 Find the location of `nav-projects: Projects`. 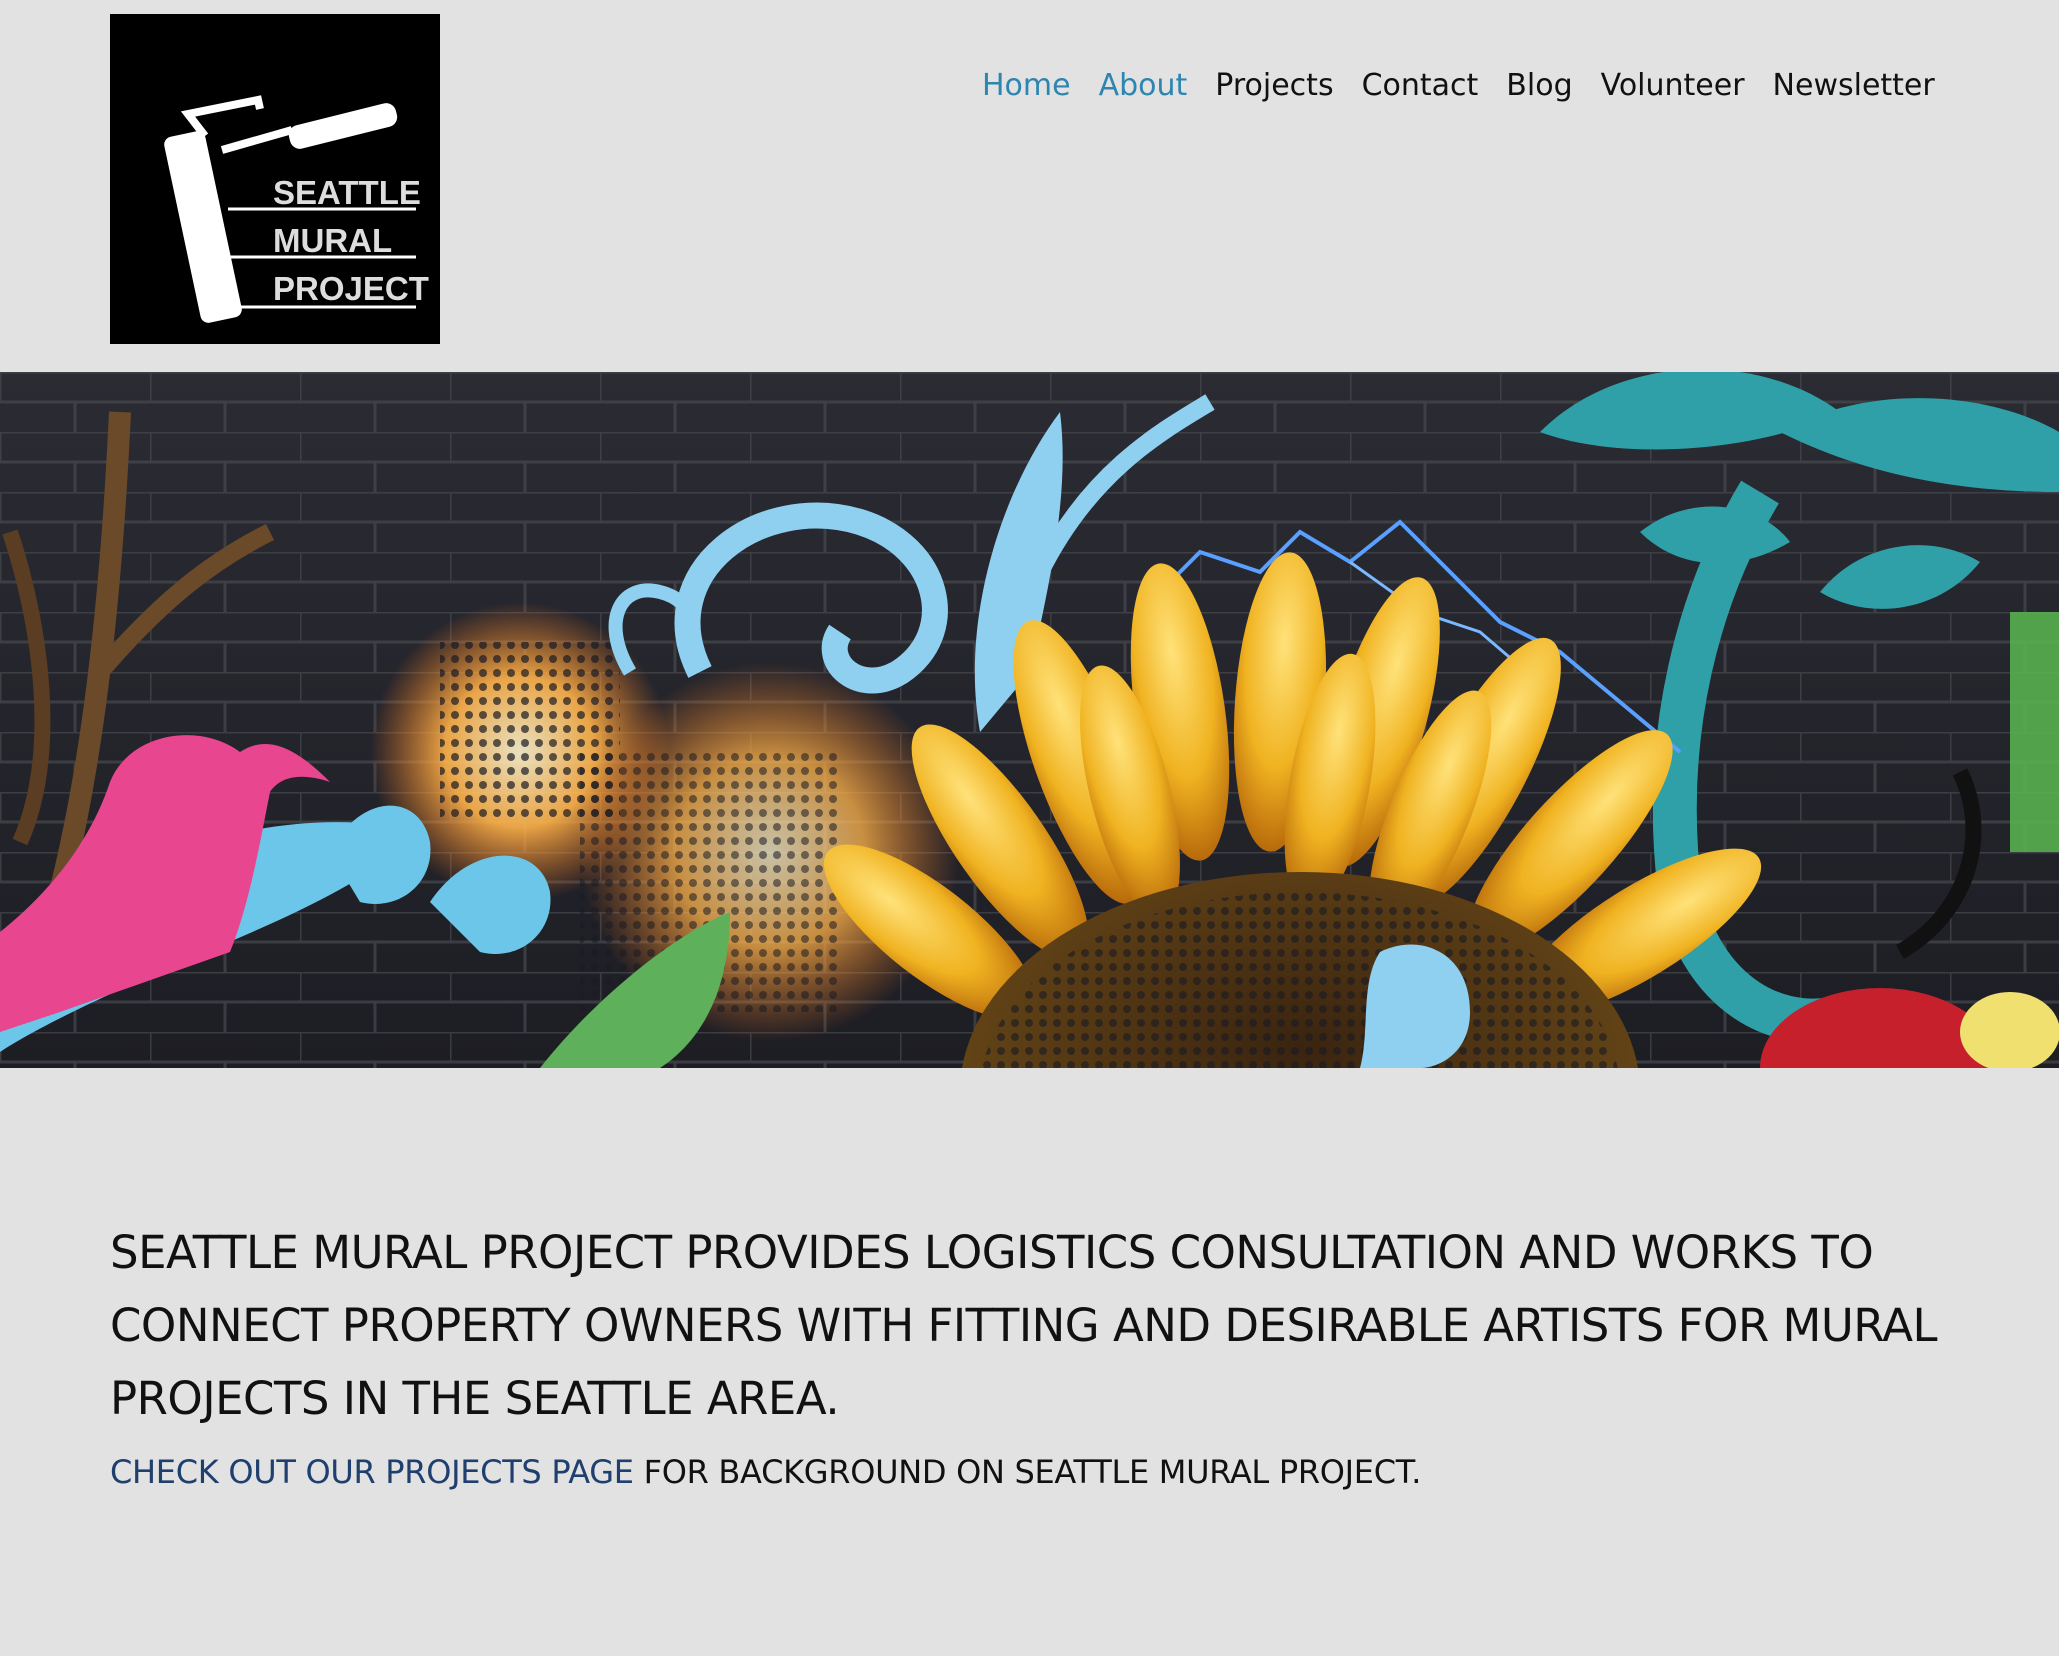

nav-projects: Projects is located at coordinates (1274, 86).